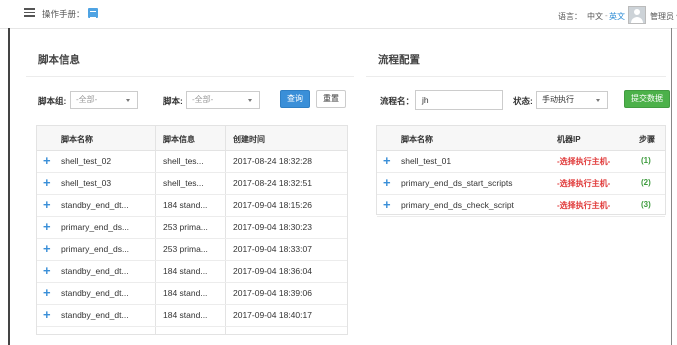 The height and width of the screenshot is (345, 677). Describe the element at coordinates (338, 14) in the screenshot. I see `top-bar: 操作手册： 语言： 中文 - 英文 管理员 ▾` at that location.